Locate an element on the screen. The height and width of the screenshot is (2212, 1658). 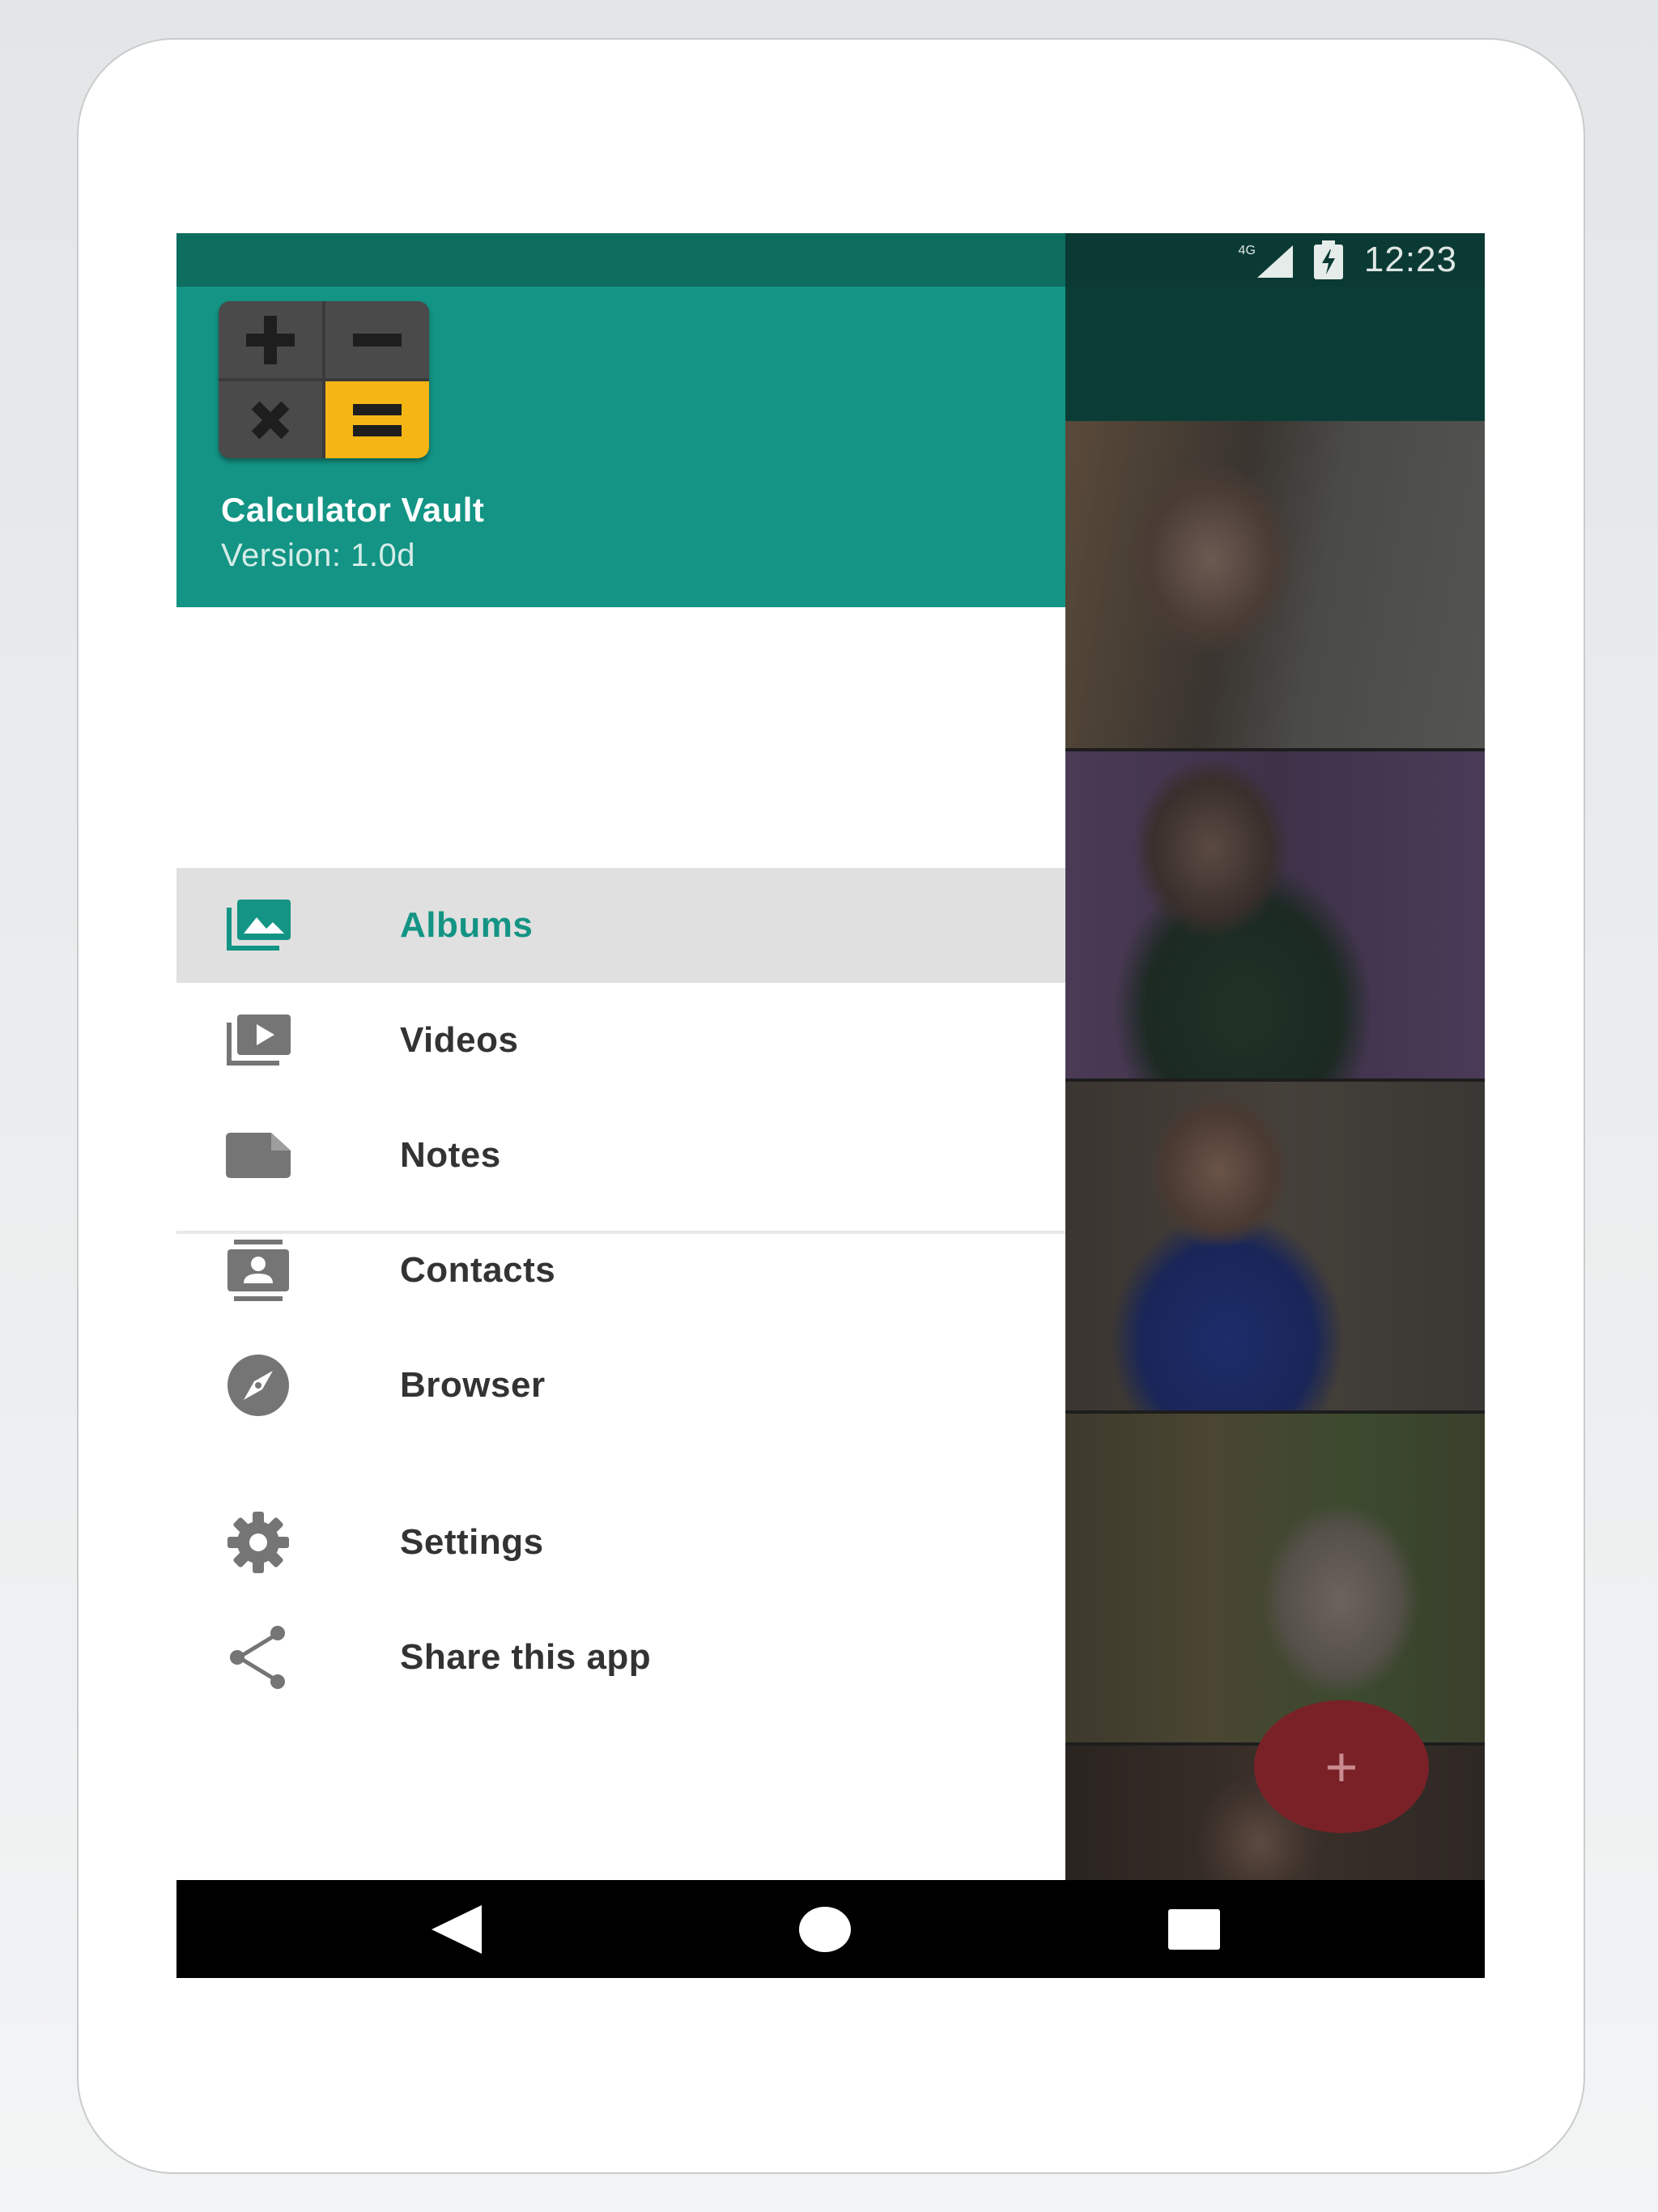
logo-times-cell is located at coordinates (270, 420).